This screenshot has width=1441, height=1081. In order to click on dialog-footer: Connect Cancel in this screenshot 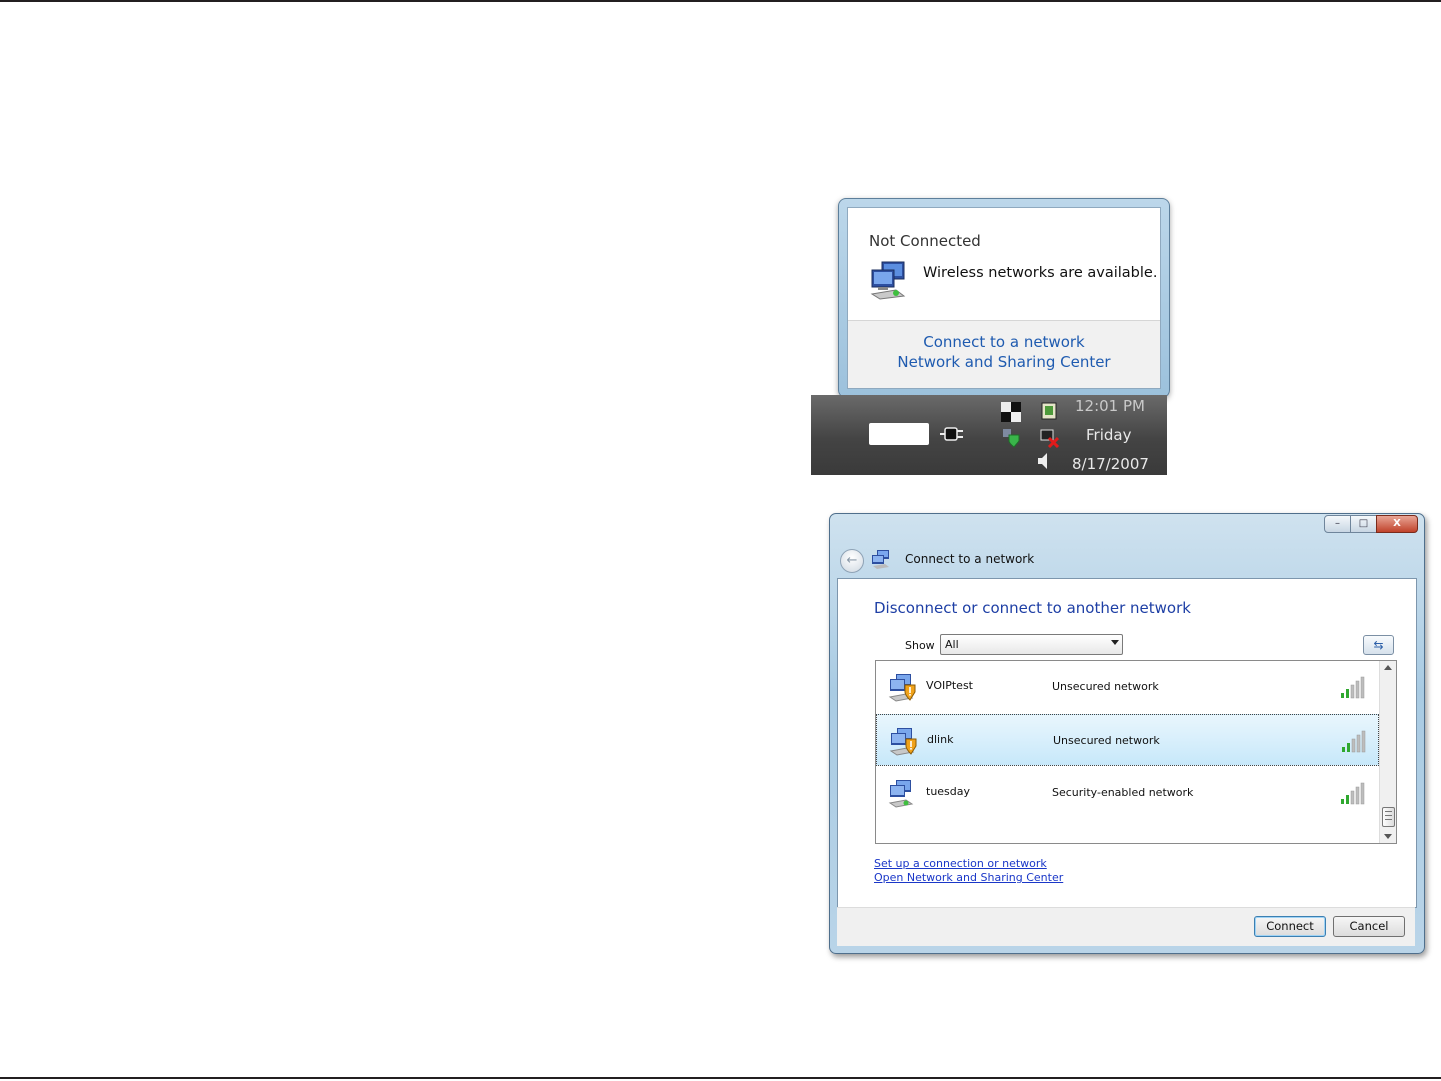, I will do `click(1126, 926)`.